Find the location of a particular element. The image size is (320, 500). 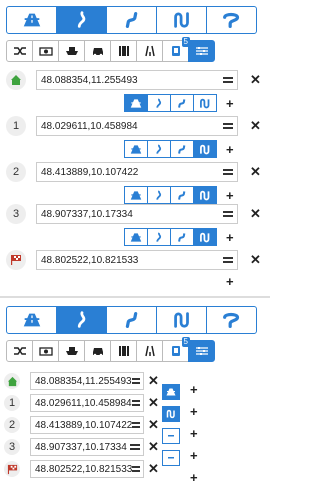

extra-curvy-road-icon is located at coordinates (205, 149).